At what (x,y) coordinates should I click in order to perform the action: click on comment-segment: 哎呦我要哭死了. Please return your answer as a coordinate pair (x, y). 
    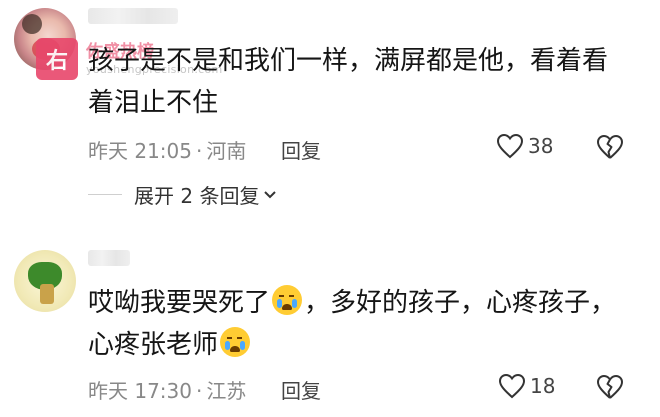
    Looking at the image, I should click on (179, 303).